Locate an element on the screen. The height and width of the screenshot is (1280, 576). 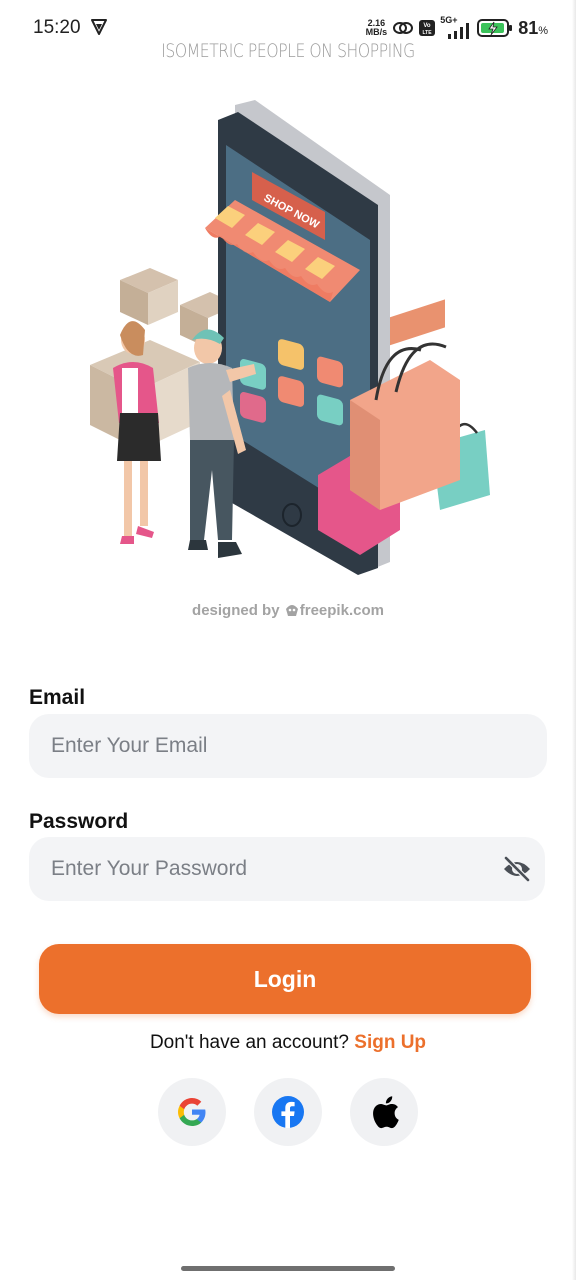
signup-row: Don't have an account? Sign Up is located at coordinates (288, 1043).